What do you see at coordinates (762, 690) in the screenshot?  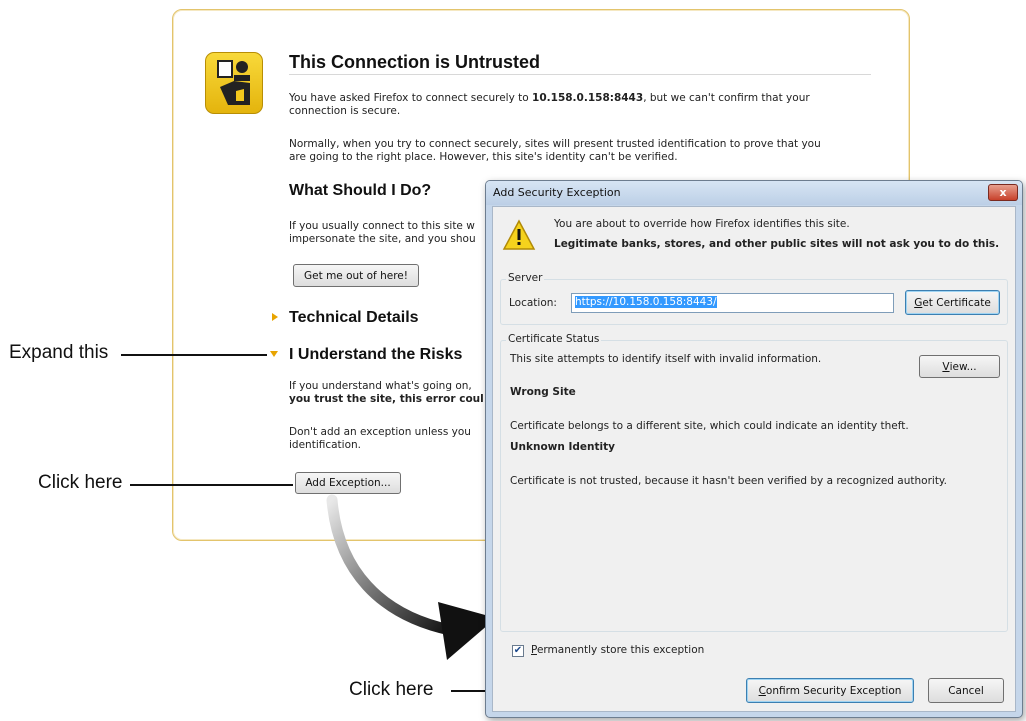 I see `confirm-accesskey: C` at bounding box center [762, 690].